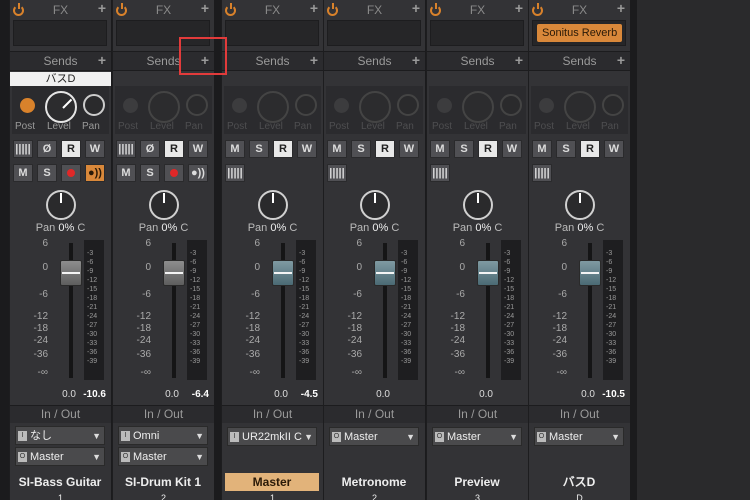 The image size is (750, 500). Describe the element at coordinates (60, 482) in the screenshot. I see `track-name: SI-Bass Guitar` at that location.